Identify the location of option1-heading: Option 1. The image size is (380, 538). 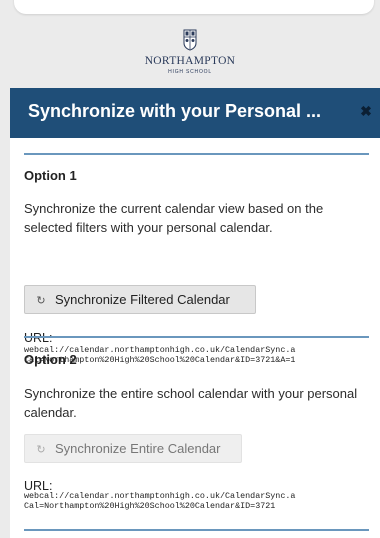
(50, 175).